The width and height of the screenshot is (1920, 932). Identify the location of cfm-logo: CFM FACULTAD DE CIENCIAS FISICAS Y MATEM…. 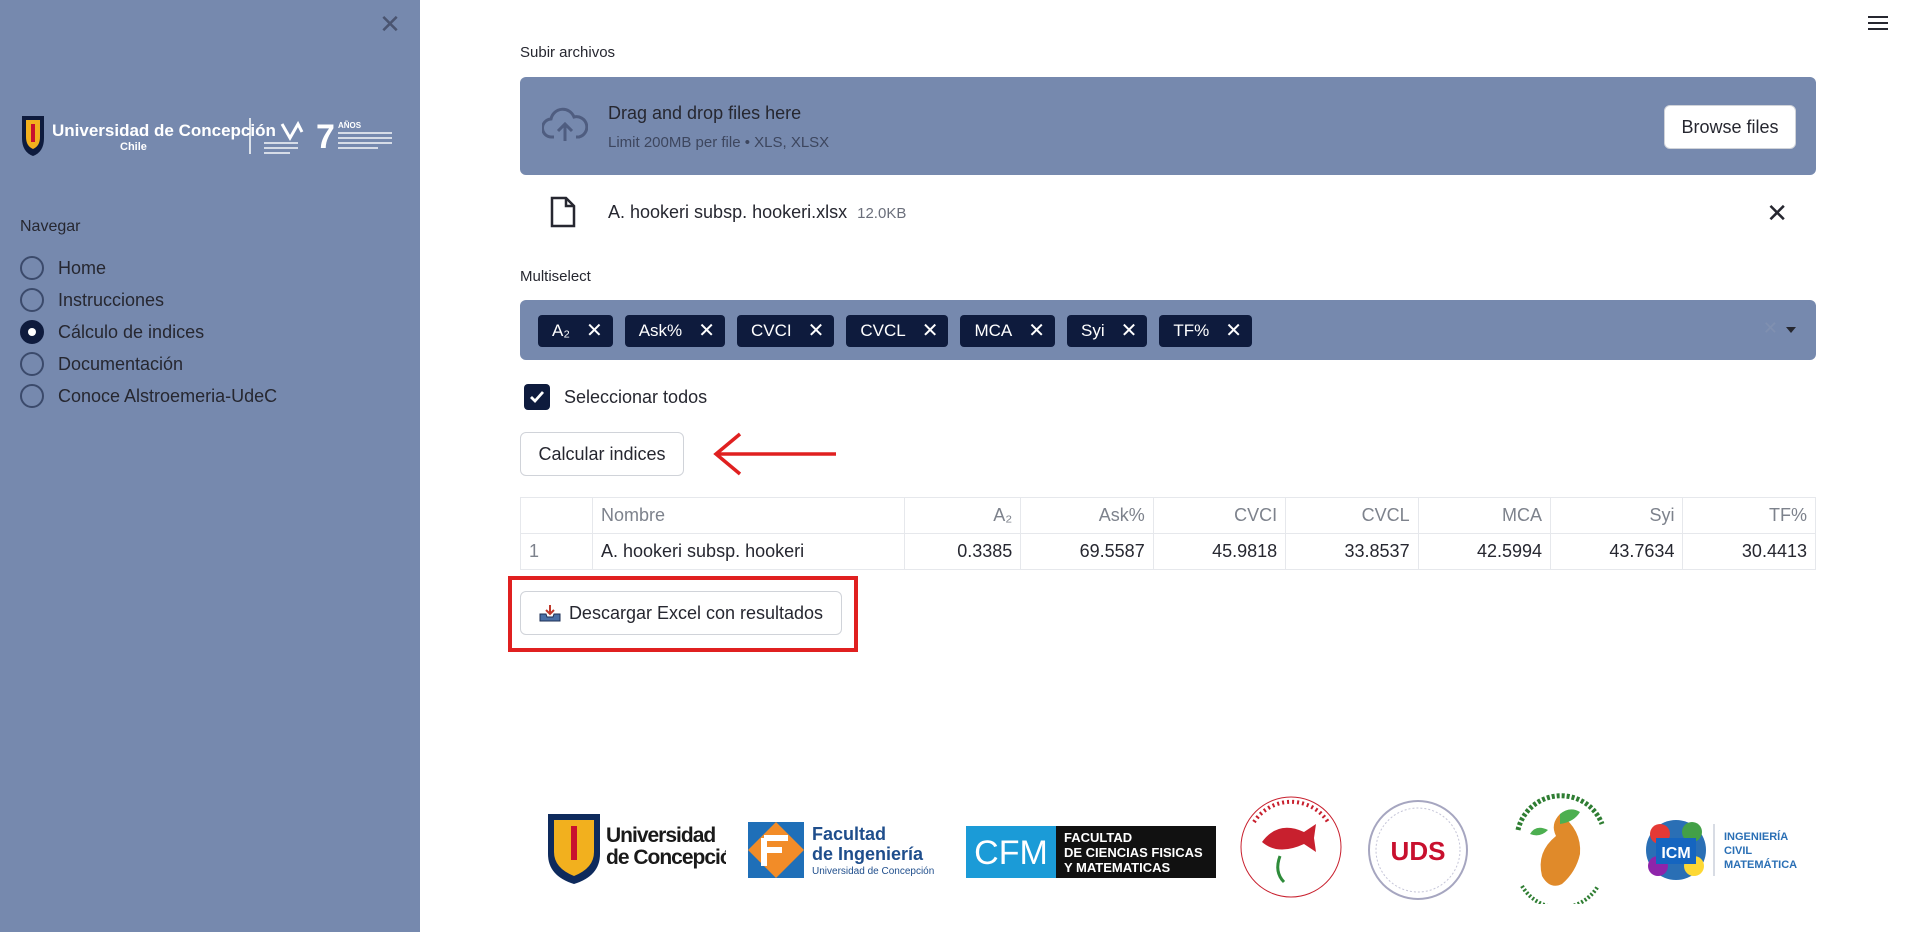
(1091, 852).